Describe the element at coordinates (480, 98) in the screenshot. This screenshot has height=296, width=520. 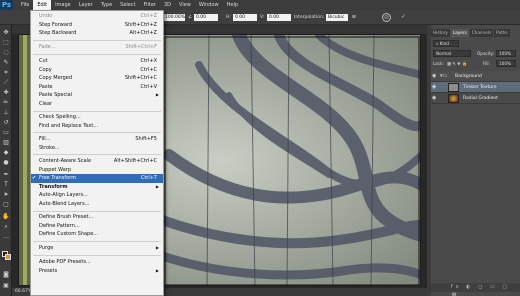
I see `layer-name: Radial Gradient` at that location.